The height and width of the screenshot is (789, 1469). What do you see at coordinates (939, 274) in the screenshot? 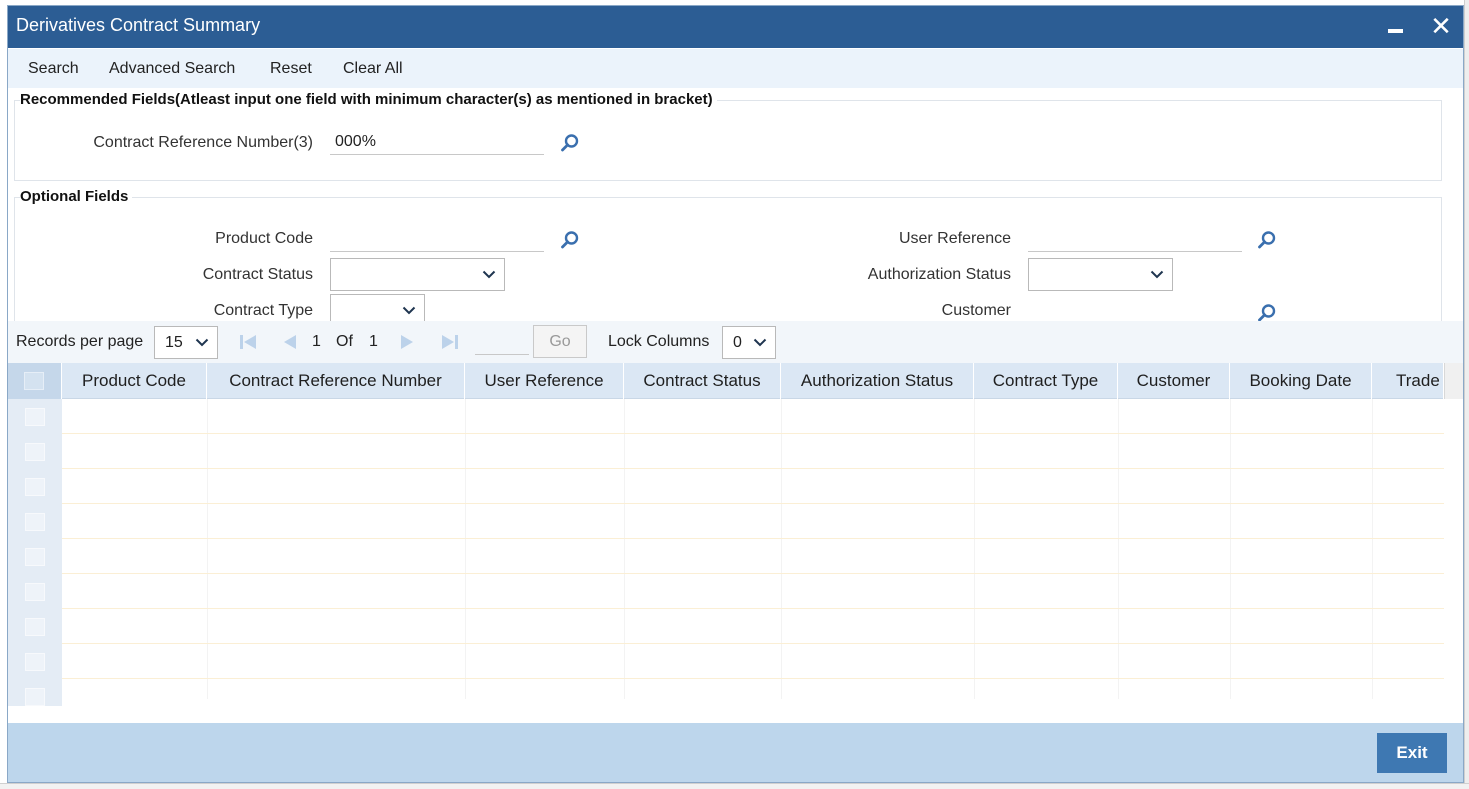
I see `authorization-status-label: Authorization Status` at bounding box center [939, 274].